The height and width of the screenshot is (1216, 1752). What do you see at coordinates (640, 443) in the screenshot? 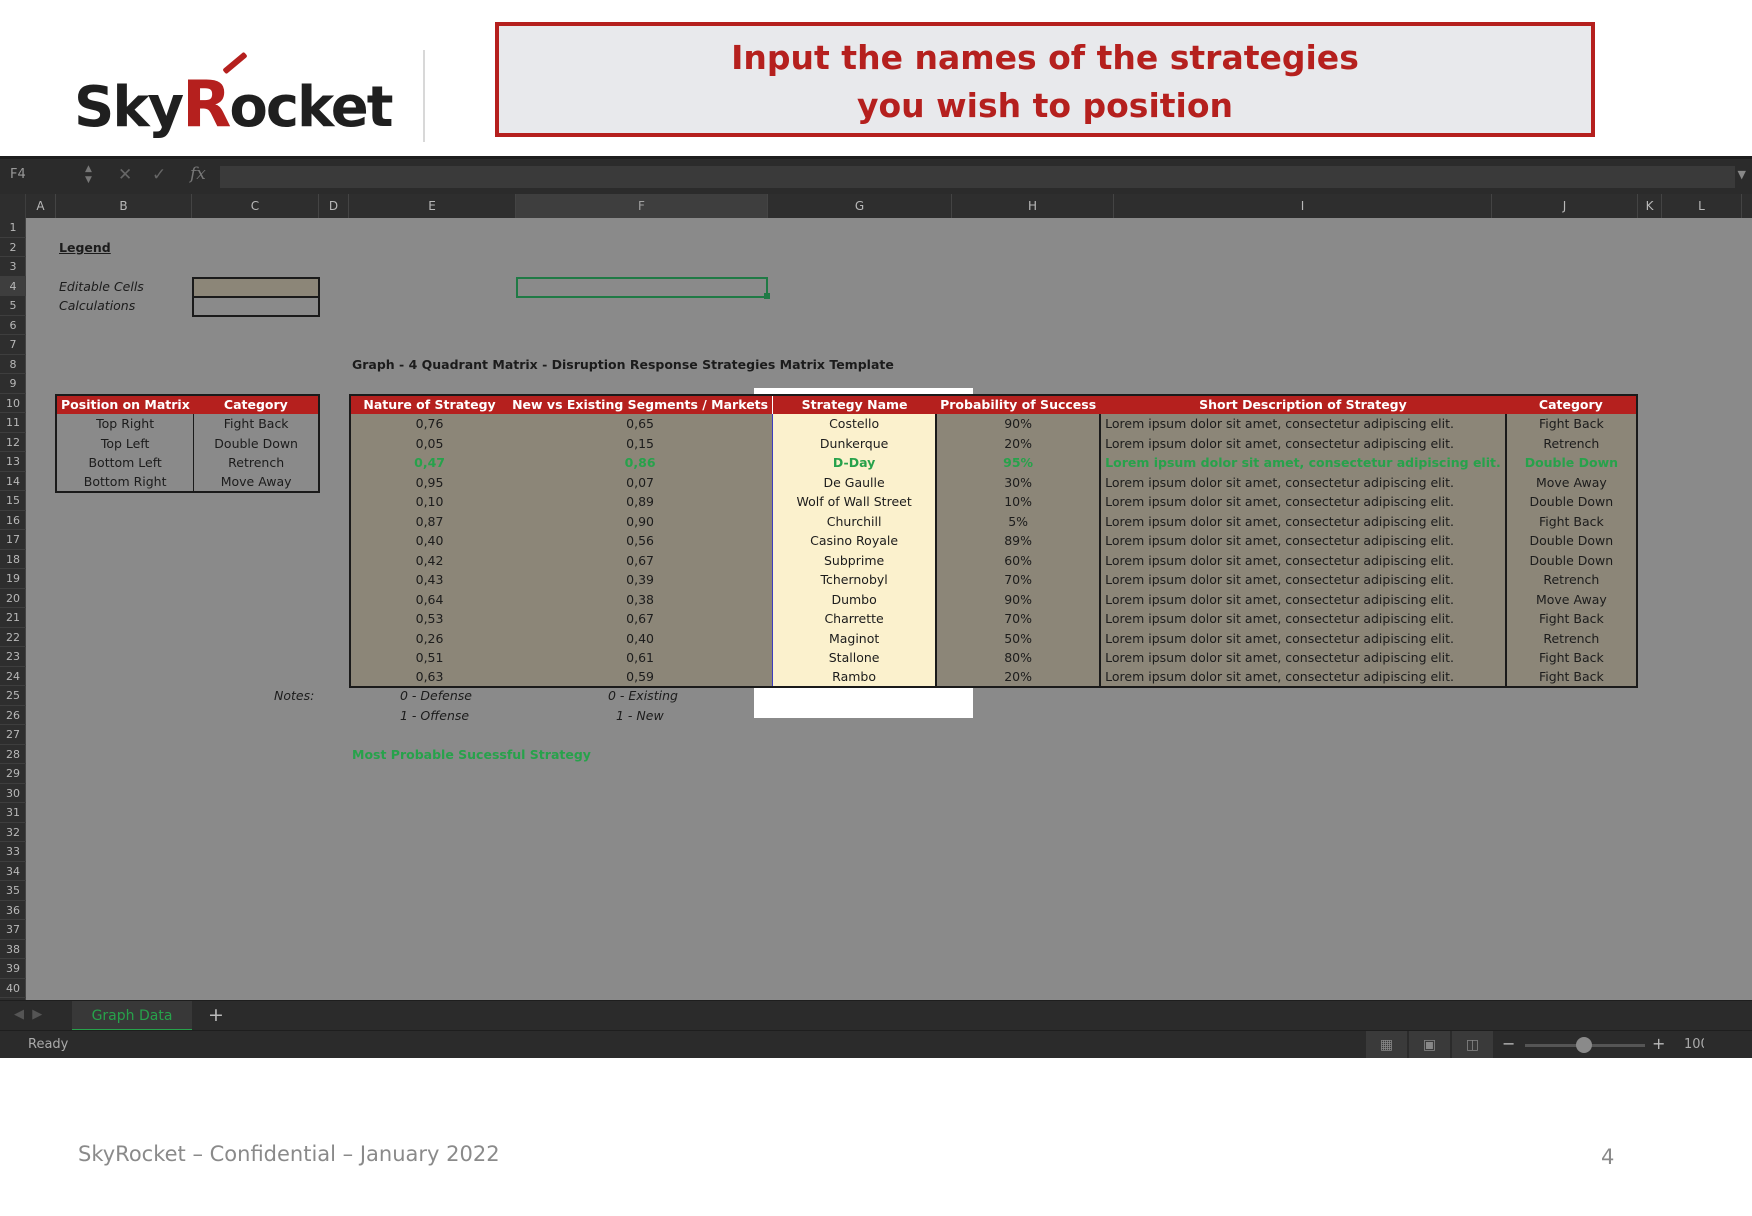
I see `segment-cell: 0,15` at bounding box center [640, 443].